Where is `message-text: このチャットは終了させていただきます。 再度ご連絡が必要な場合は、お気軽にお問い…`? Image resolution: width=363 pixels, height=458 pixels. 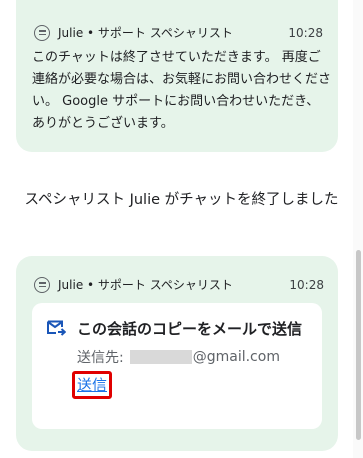 message-text: このチャットは終了させていただきます。 再度ご連絡が必要な場合は、お気軽にお問い… is located at coordinates (182, 90).